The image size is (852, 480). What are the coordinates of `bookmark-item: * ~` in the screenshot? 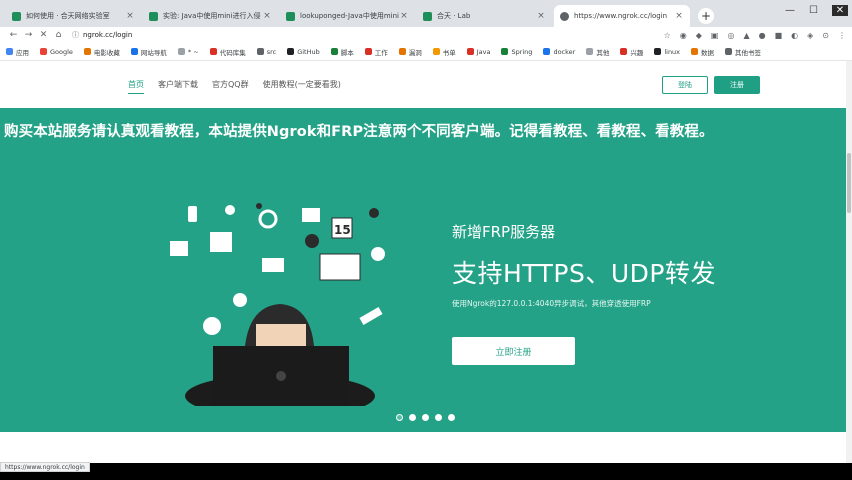 It's located at (188, 52).